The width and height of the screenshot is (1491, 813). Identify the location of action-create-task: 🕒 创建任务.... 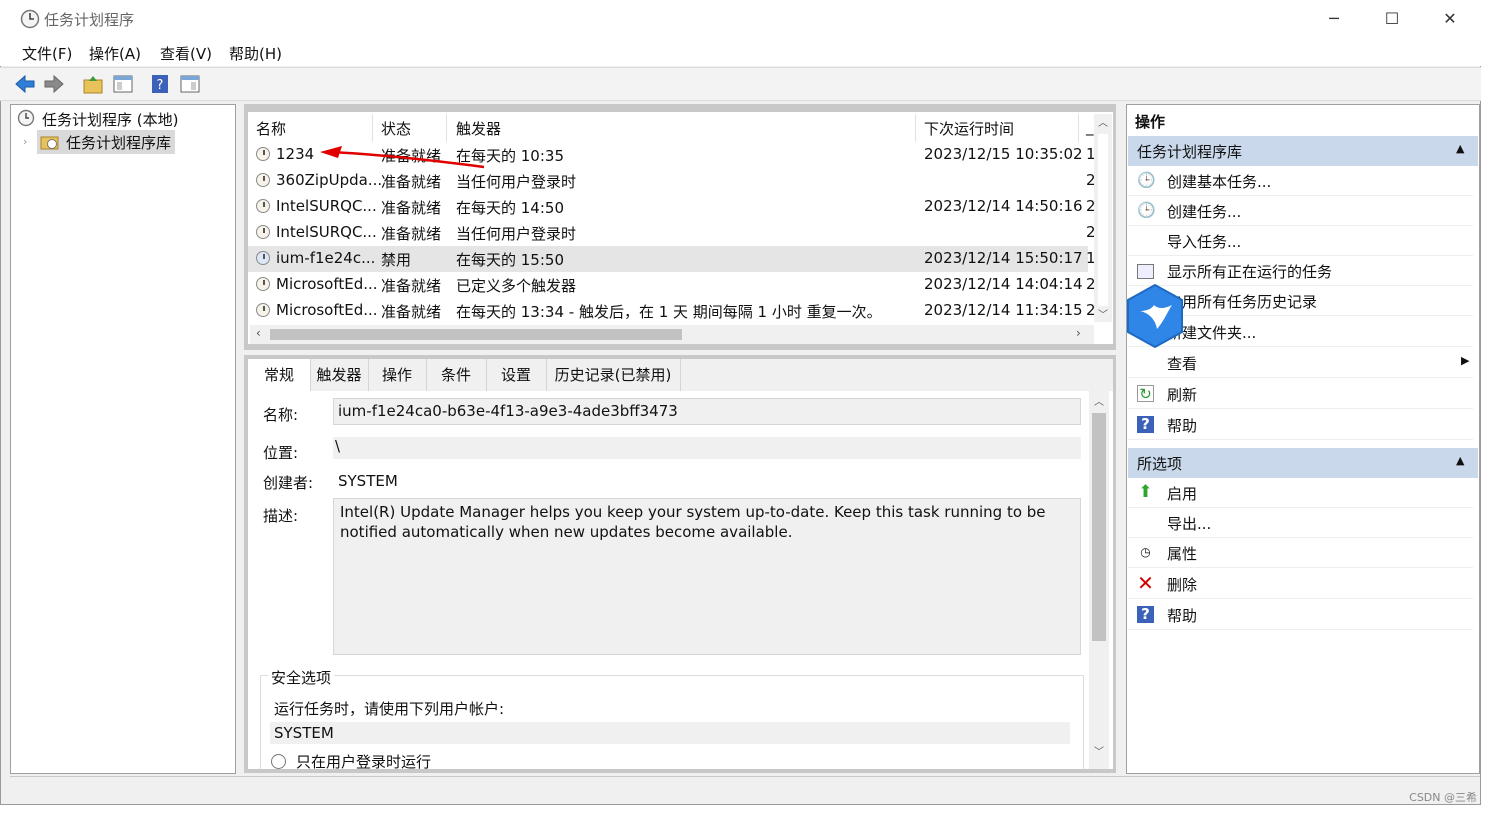
(1300, 211).